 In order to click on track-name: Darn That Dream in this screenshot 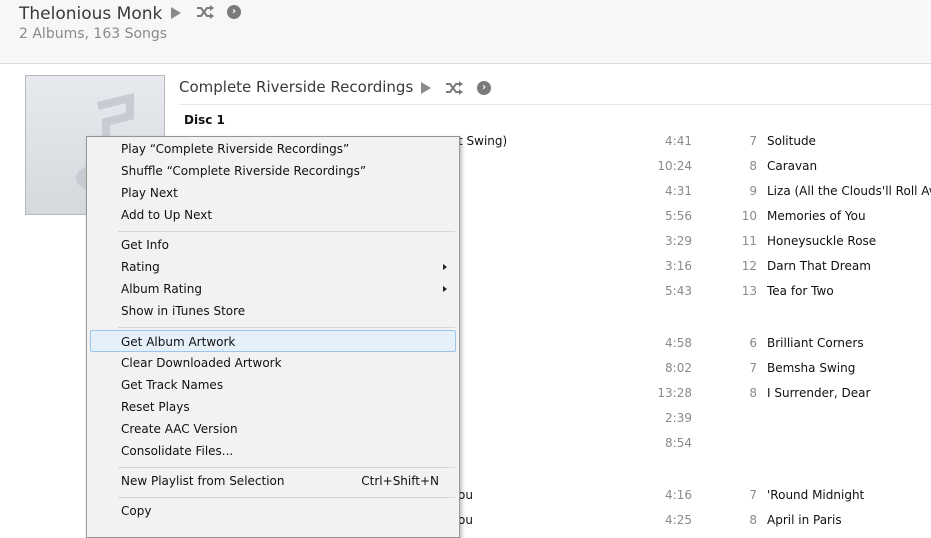, I will do `click(819, 266)`.